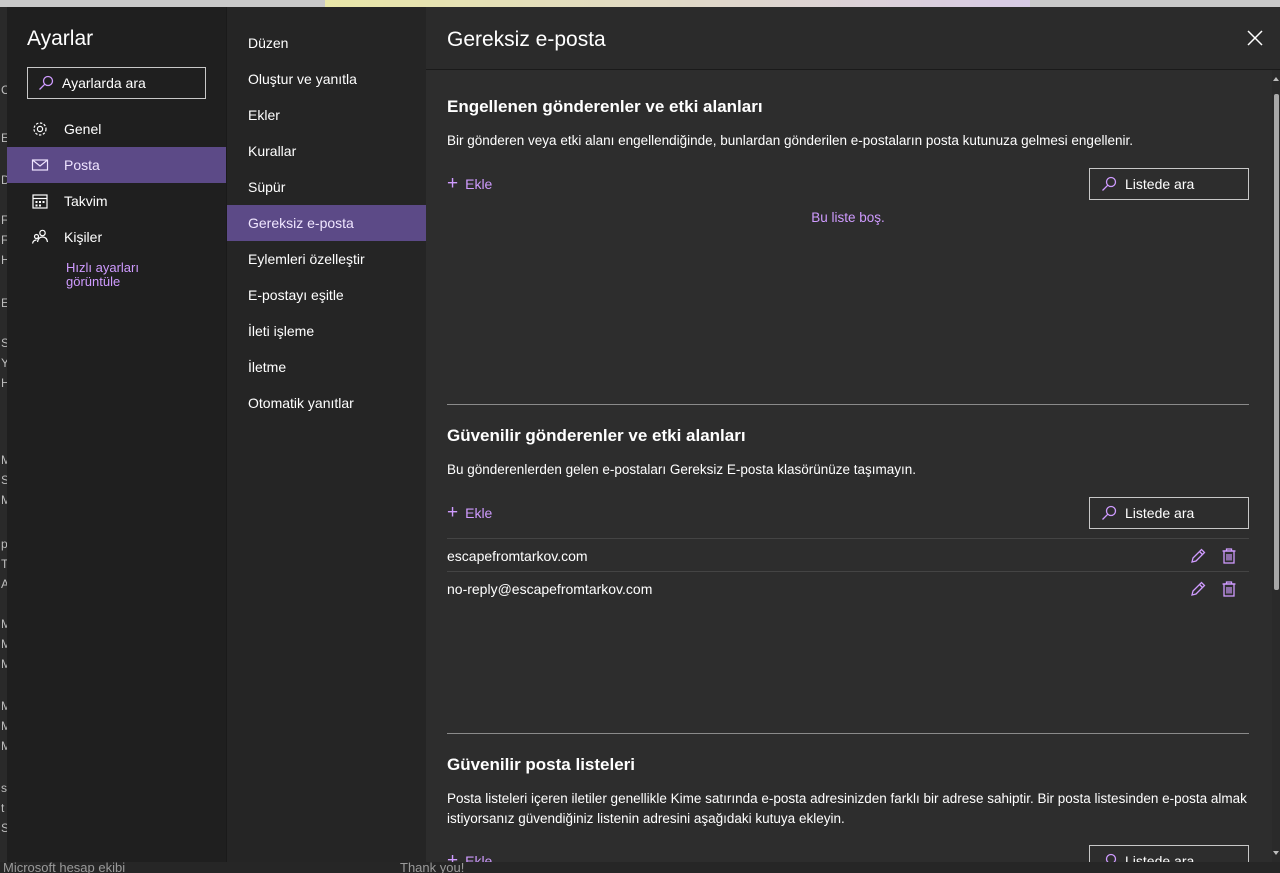 Image resolution: width=1280 pixels, height=873 pixels. What do you see at coordinates (327, 187) in the screenshot?
I see `mail-nav-item: Süpür` at bounding box center [327, 187].